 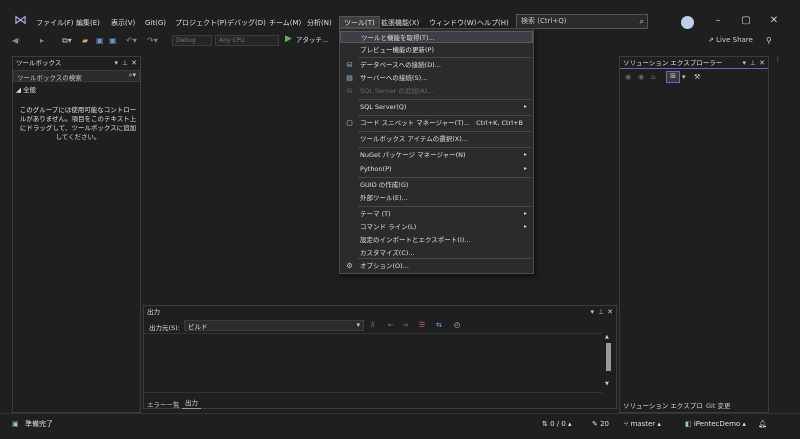 What do you see at coordinates (85, 40) in the screenshot?
I see `open-folder-icon: ▰` at bounding box center [85, 40].